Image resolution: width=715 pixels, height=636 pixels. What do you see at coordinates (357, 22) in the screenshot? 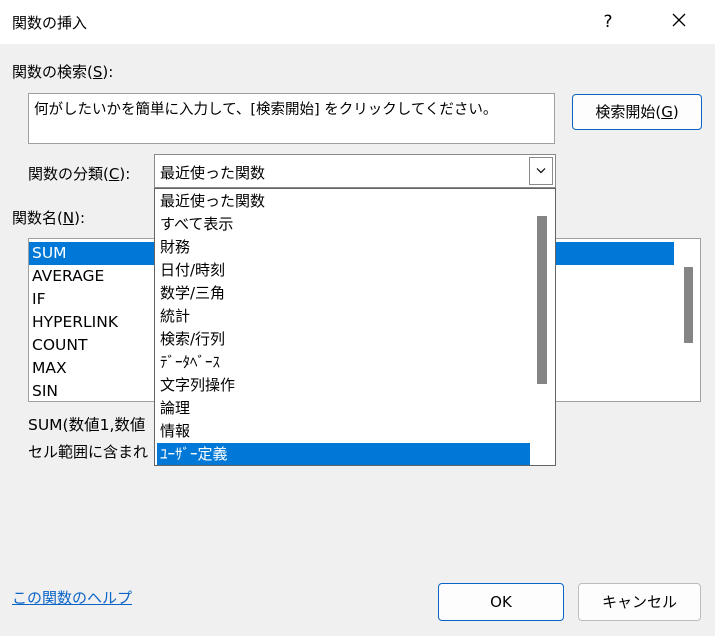
I see `title-bar: 関数の挿入 ?` at bounding box center [357, 22].